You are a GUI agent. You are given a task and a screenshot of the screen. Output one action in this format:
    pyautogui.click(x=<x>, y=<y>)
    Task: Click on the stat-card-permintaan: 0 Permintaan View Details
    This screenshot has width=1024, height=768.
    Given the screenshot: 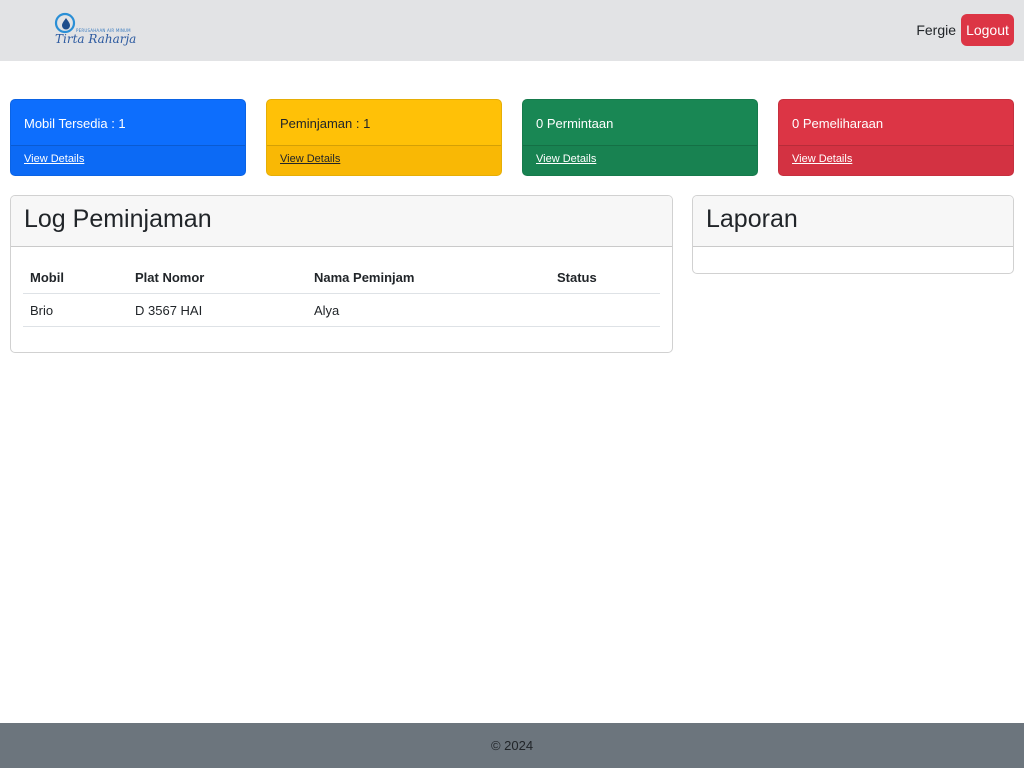 What is the action you would take?
    pyautogui.click(x=640, y=137)
    